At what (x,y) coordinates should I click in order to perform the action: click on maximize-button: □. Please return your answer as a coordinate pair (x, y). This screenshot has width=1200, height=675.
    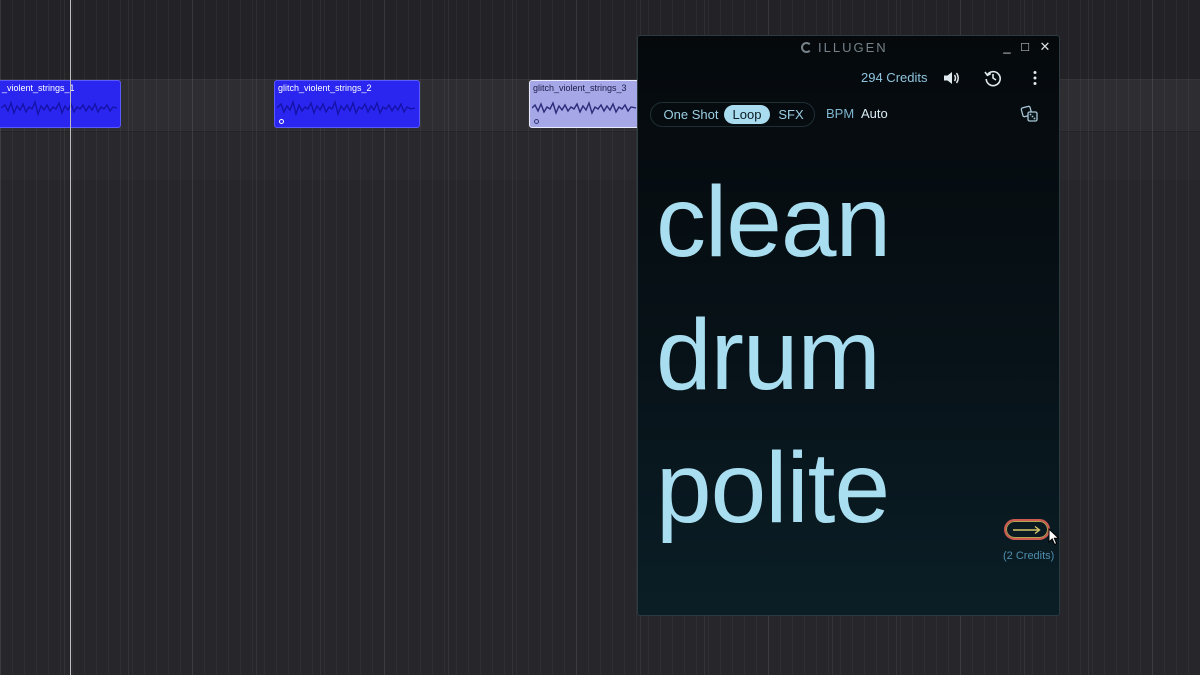
    Looking at the image, I should click on (1025, 47).